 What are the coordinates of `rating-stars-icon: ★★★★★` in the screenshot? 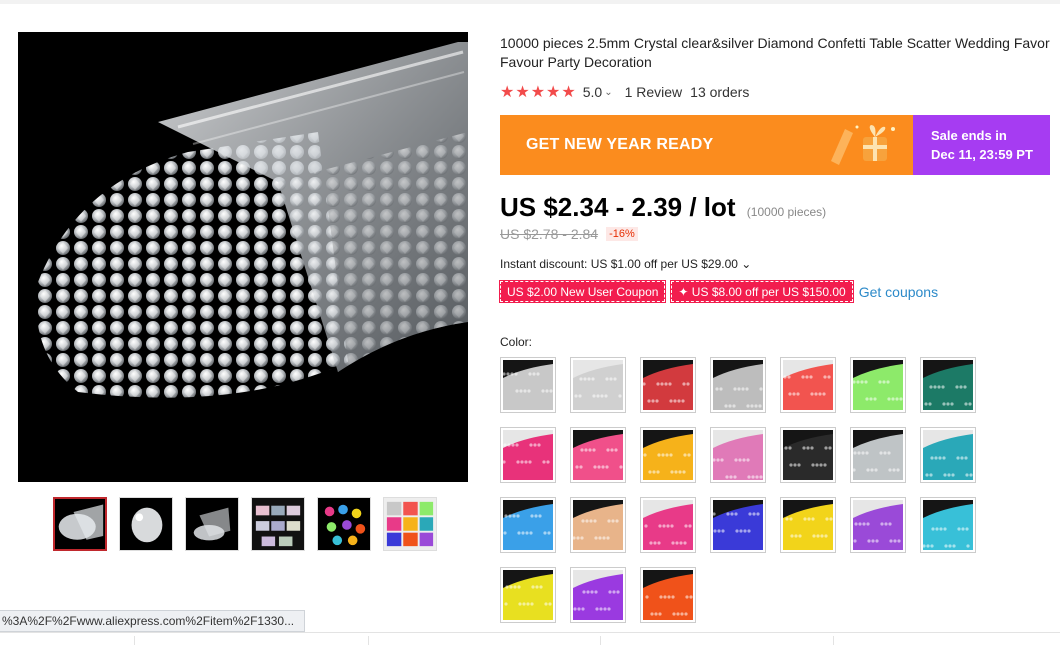 It's located at (538, 92).